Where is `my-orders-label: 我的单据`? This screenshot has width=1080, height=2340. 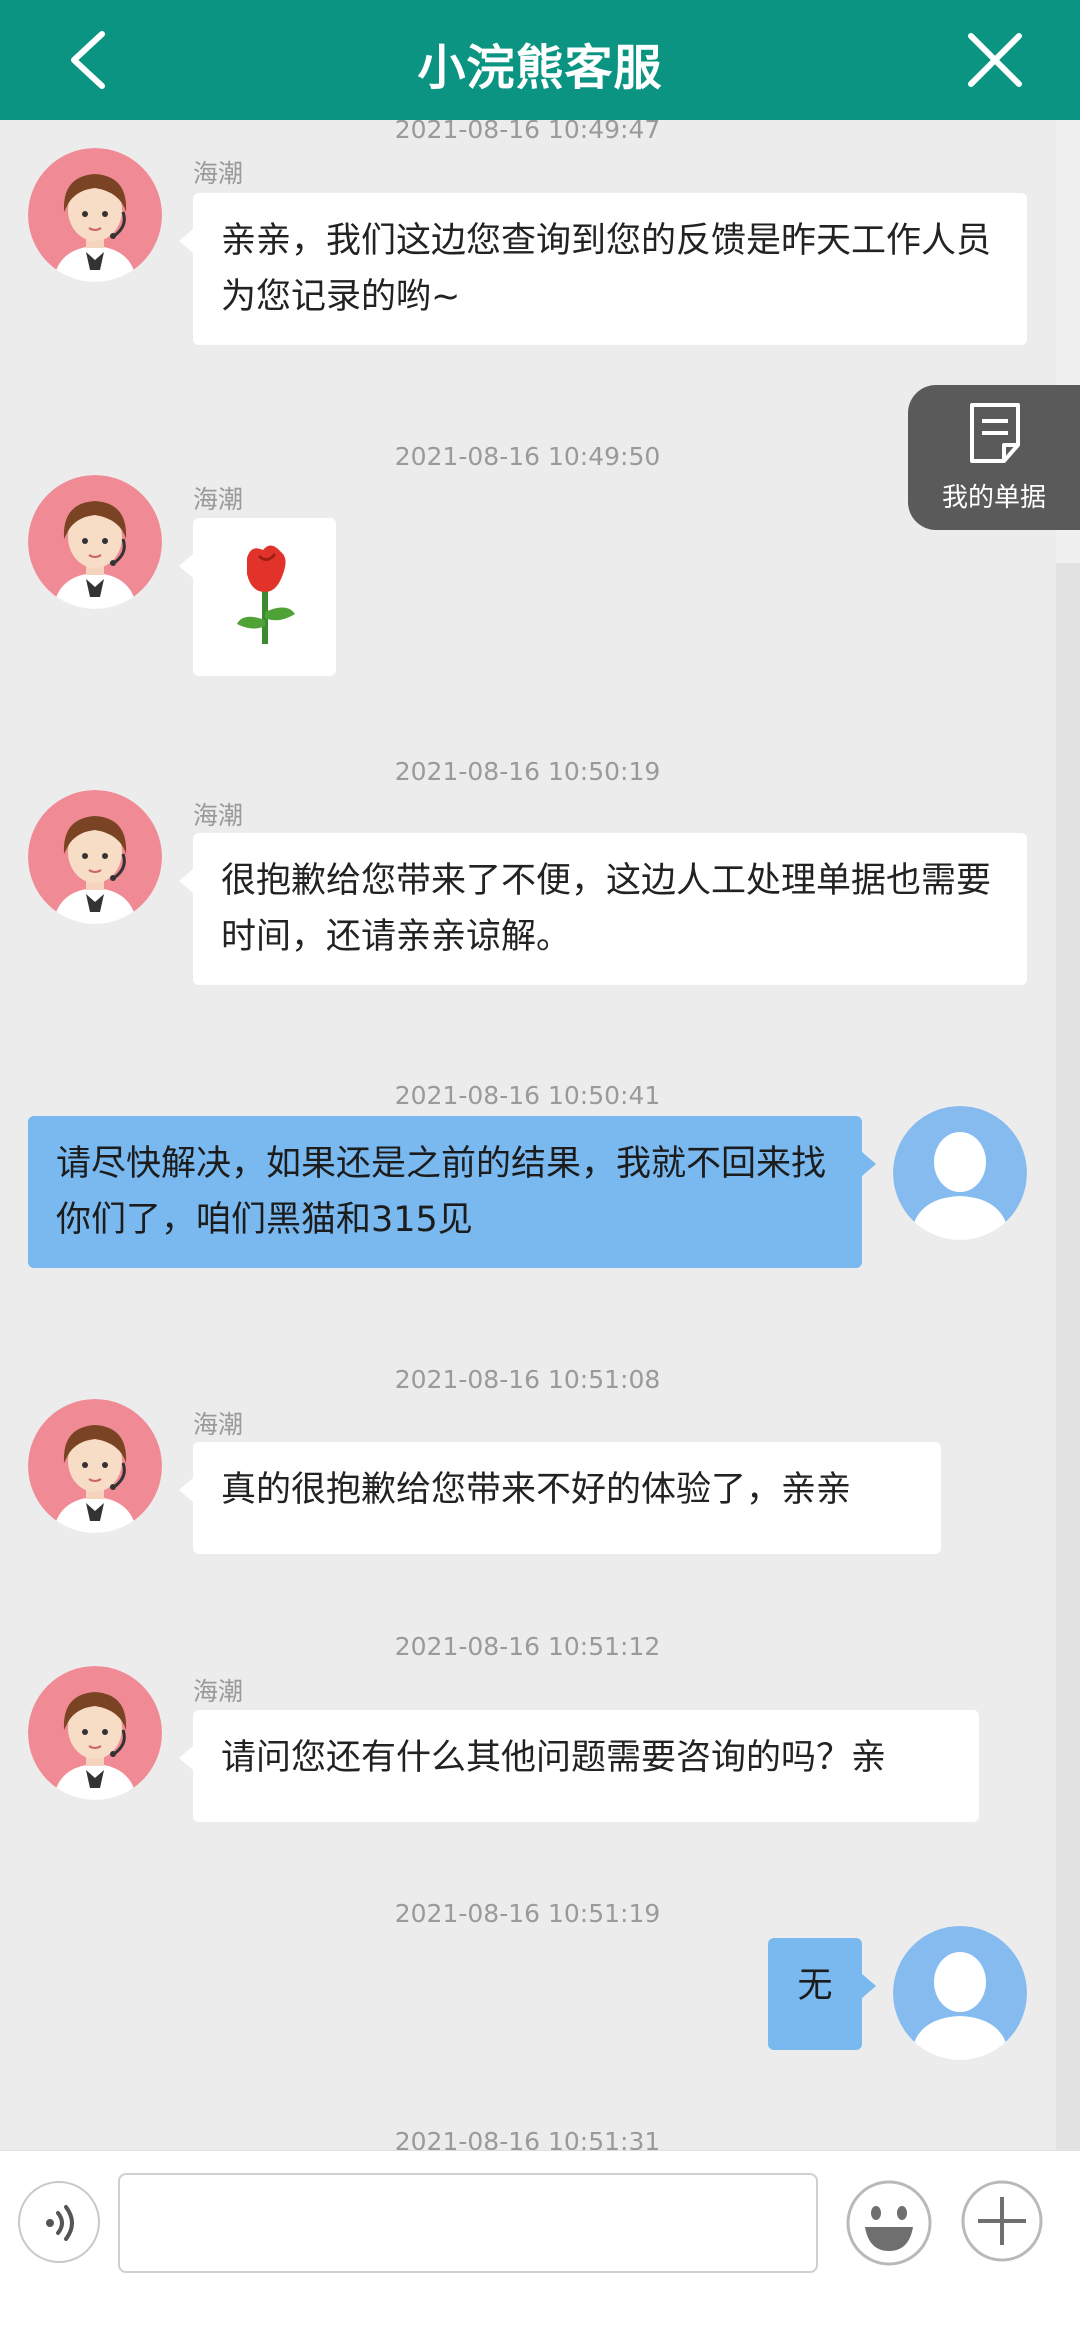
my-orders-label: 我的单据 is located at coordinates (993, 498).